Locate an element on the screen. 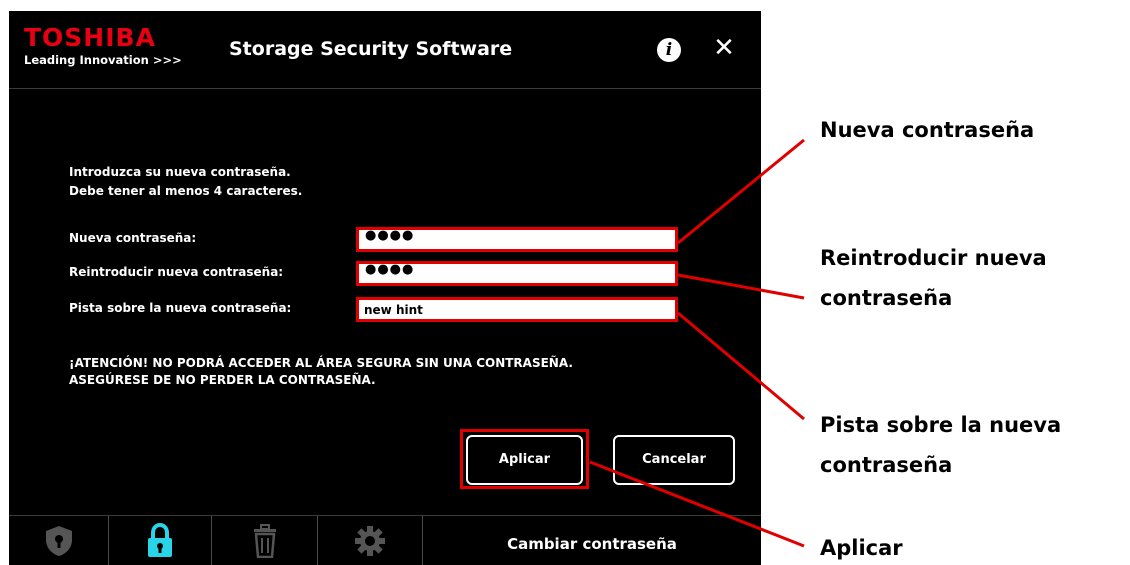 This screenshot has height=565, width=1130. current-section-label: Cambiar contraseña is located at coordinates (592, 544).